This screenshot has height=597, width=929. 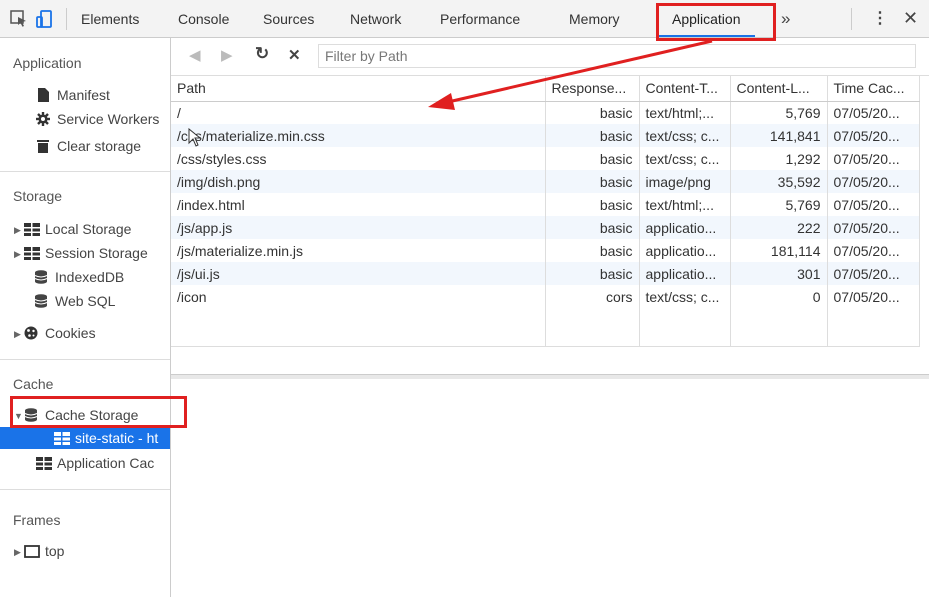 What do you see at coordinates (195, 55) in the screenshot?
I see `previous-page-icon: ◀` at bounding box center [195, 55].